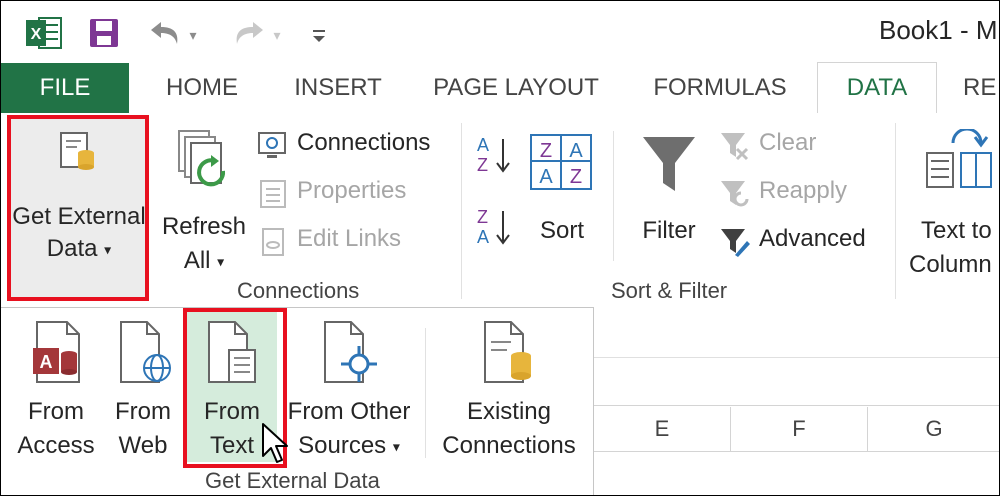  Describe the element at coordinates (877, 88) in the screenshot. I see `tab-data: DATA` at that location.